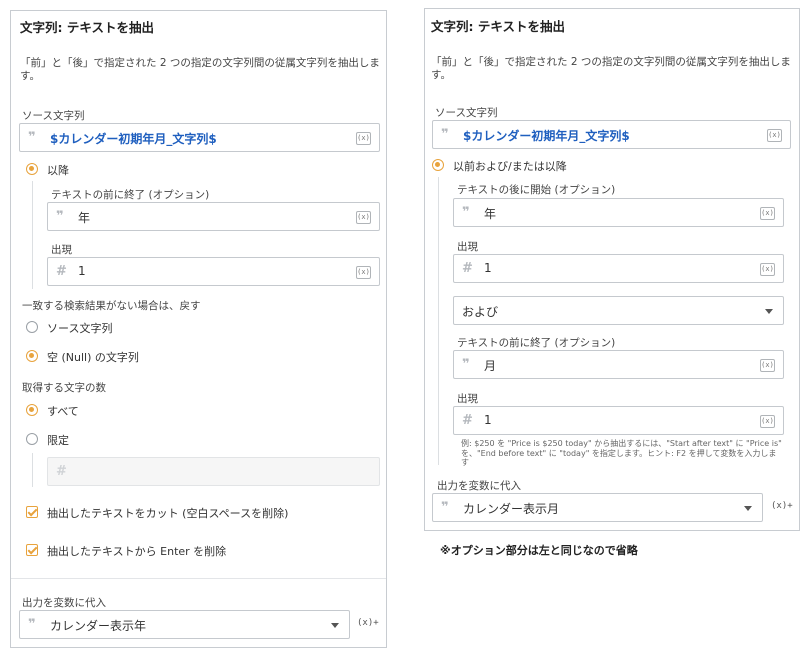  I want to click on end-before-value: 年, so click(84, 218).